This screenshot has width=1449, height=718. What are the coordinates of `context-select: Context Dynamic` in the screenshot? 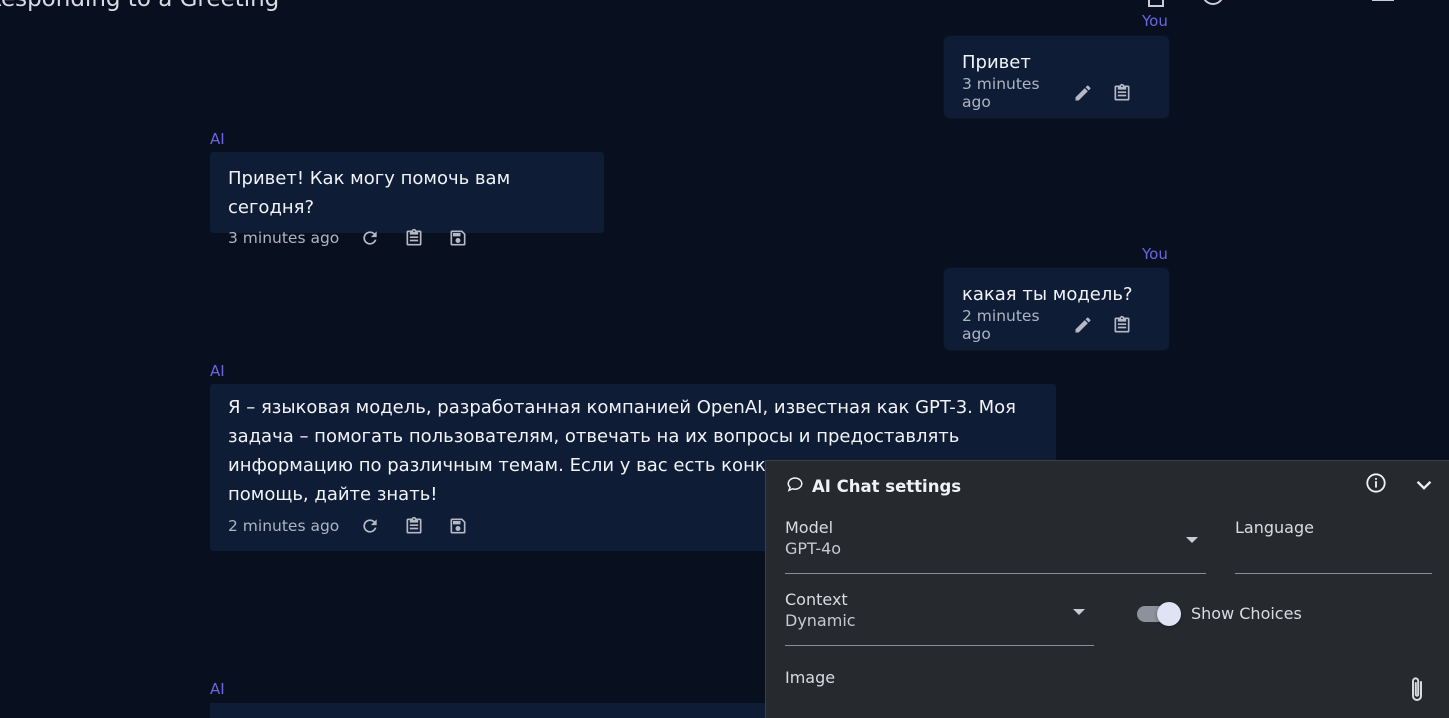 It's located at (939, 618).